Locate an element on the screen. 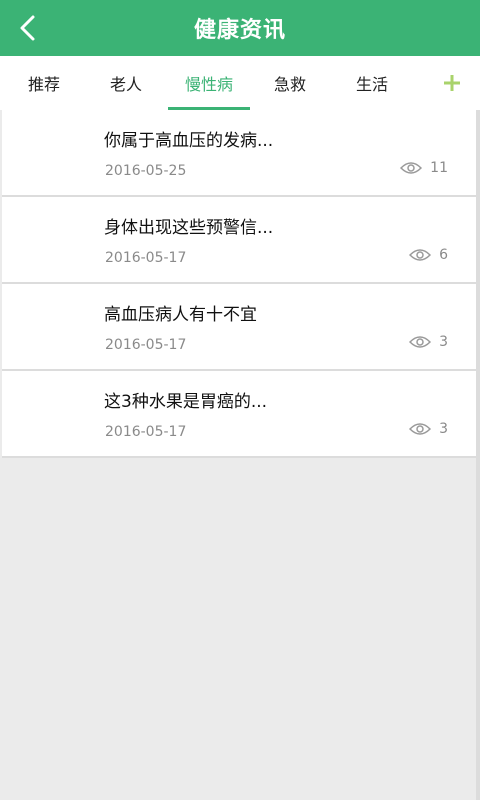 Image resolution: width=480 pixels, height=800 pixels. view-count: 11 is located at coordinates (424, 168).